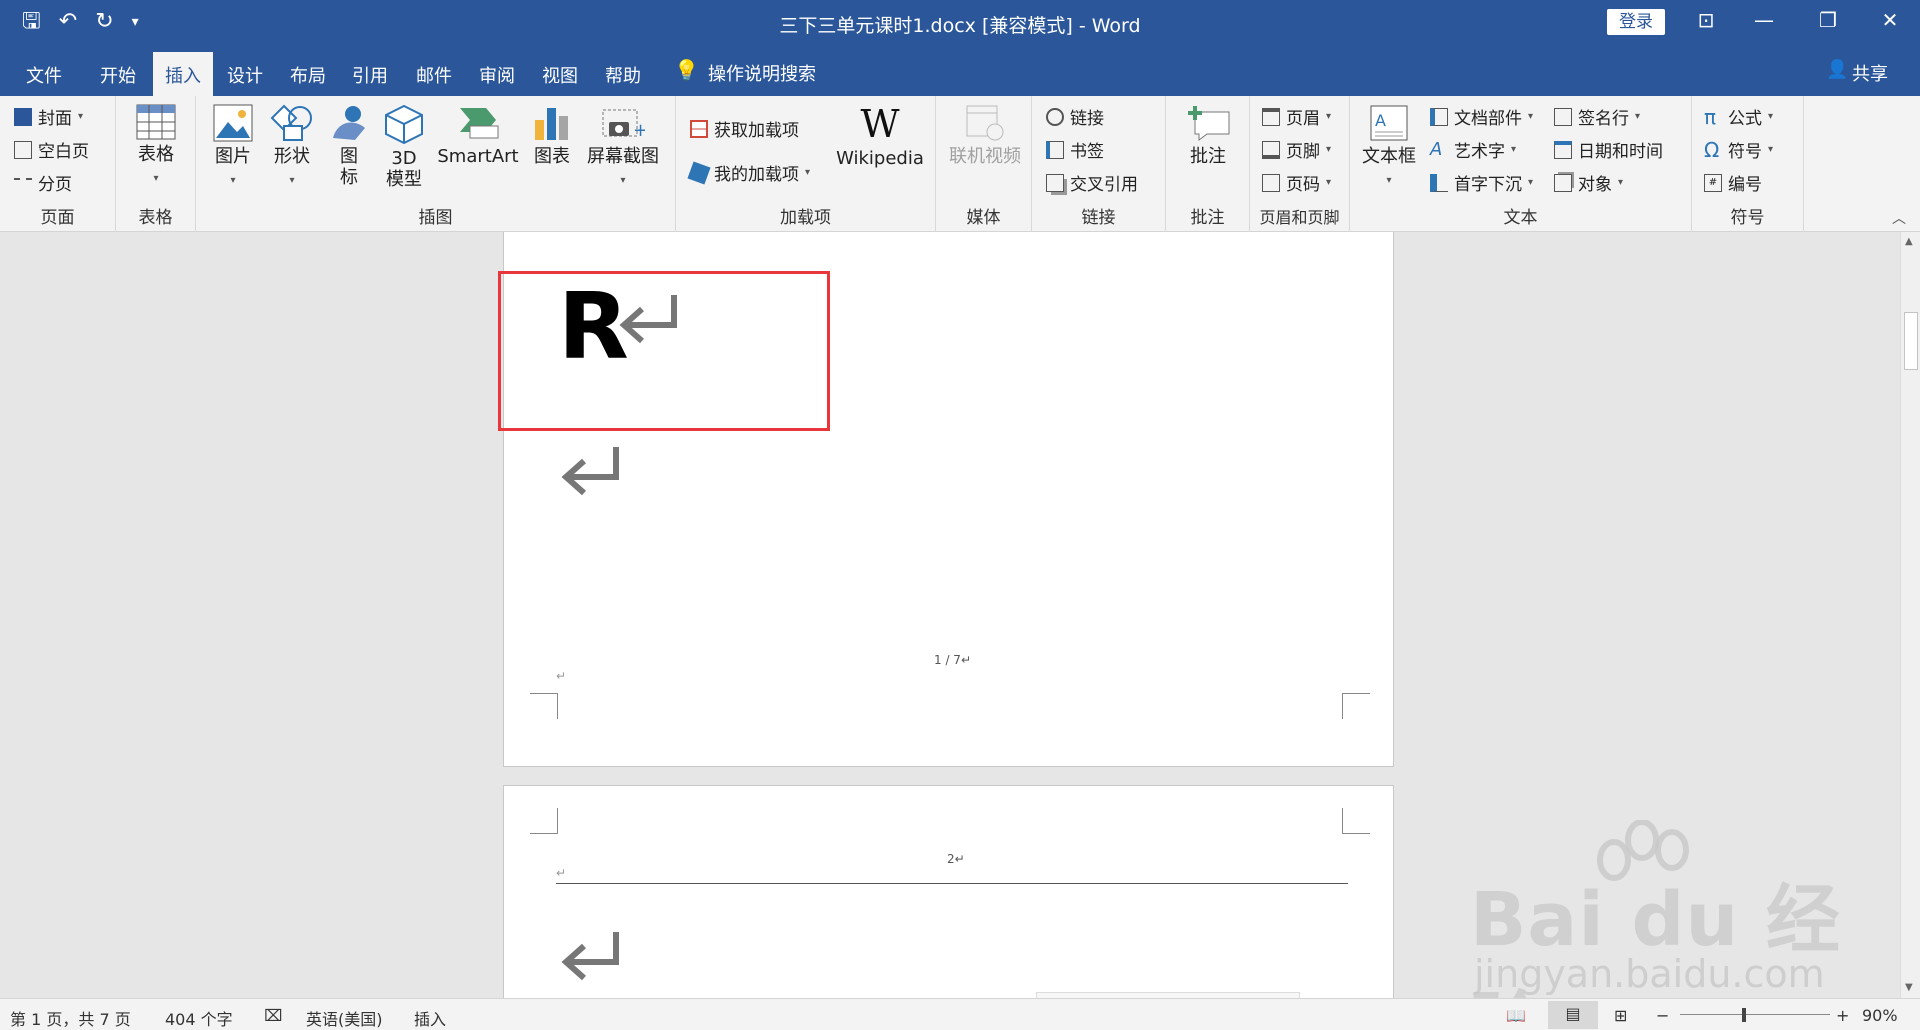  Describe the element at coordinates (1620, 1015) in the screenshot. I see `web-layout-icon: ⊞` at that location.